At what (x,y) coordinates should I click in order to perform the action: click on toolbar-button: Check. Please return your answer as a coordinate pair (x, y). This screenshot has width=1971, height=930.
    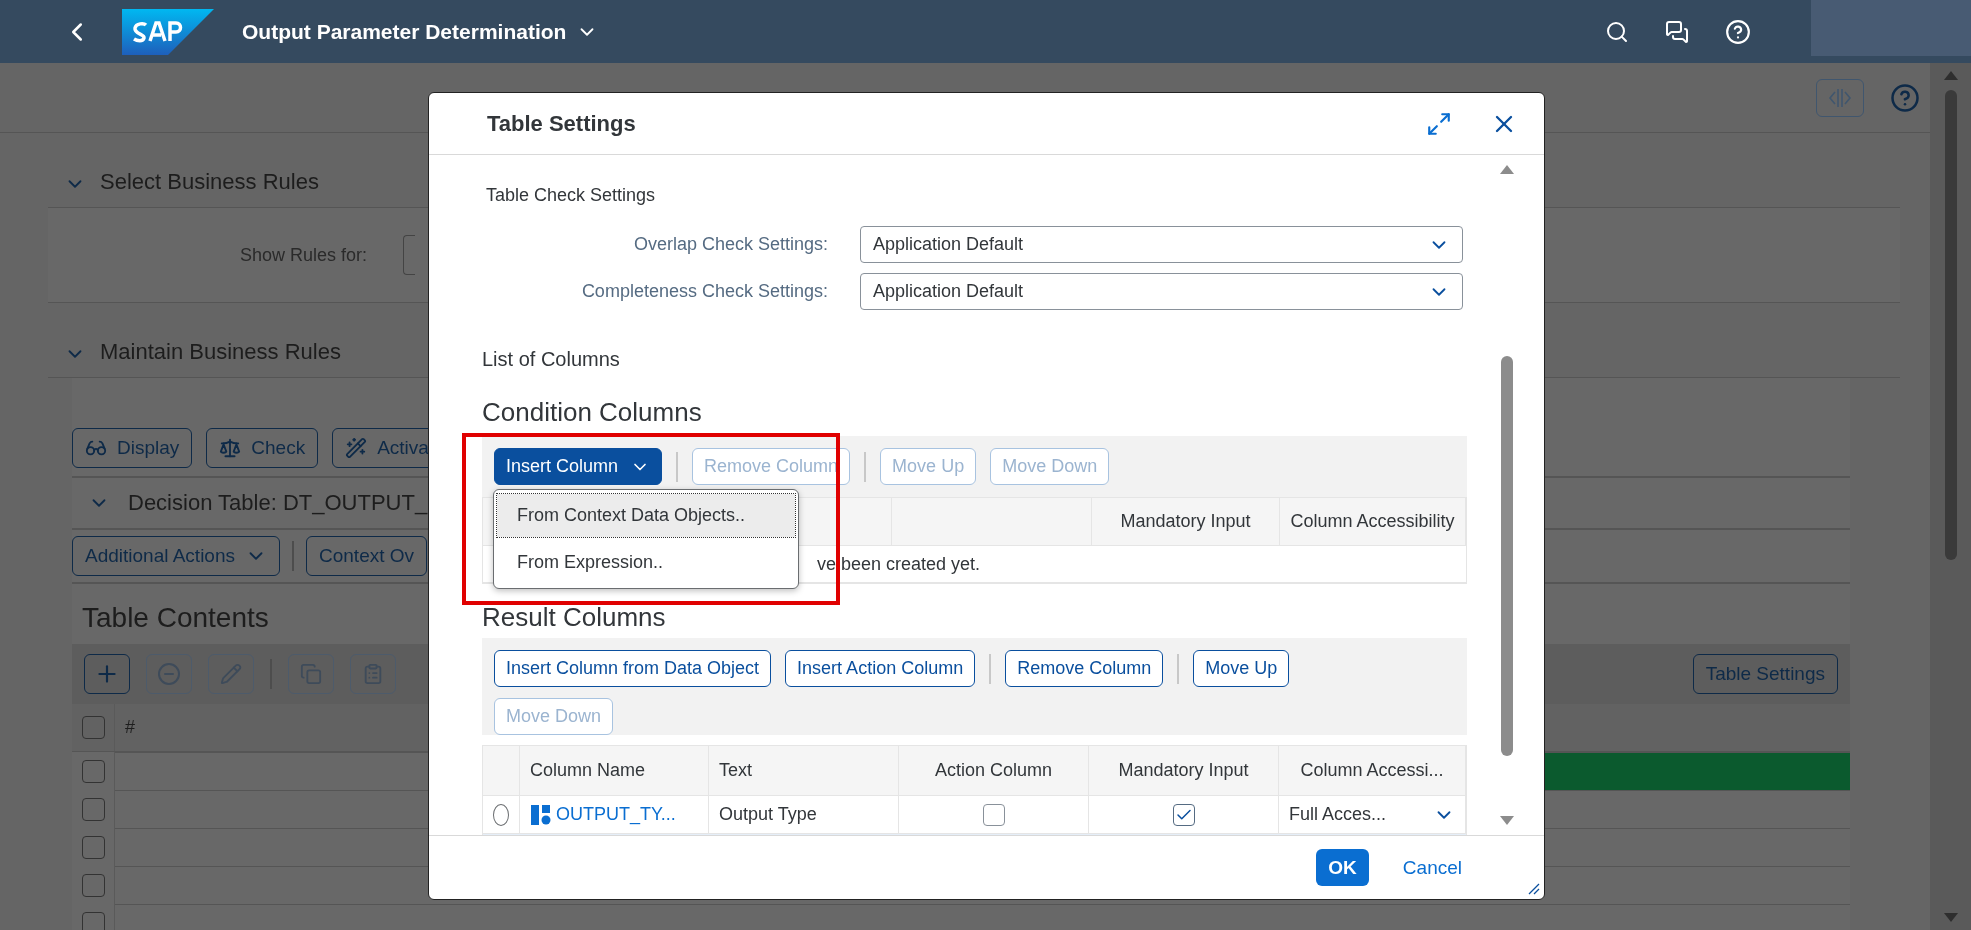
    Looking at the image, I should click on (262, 448).